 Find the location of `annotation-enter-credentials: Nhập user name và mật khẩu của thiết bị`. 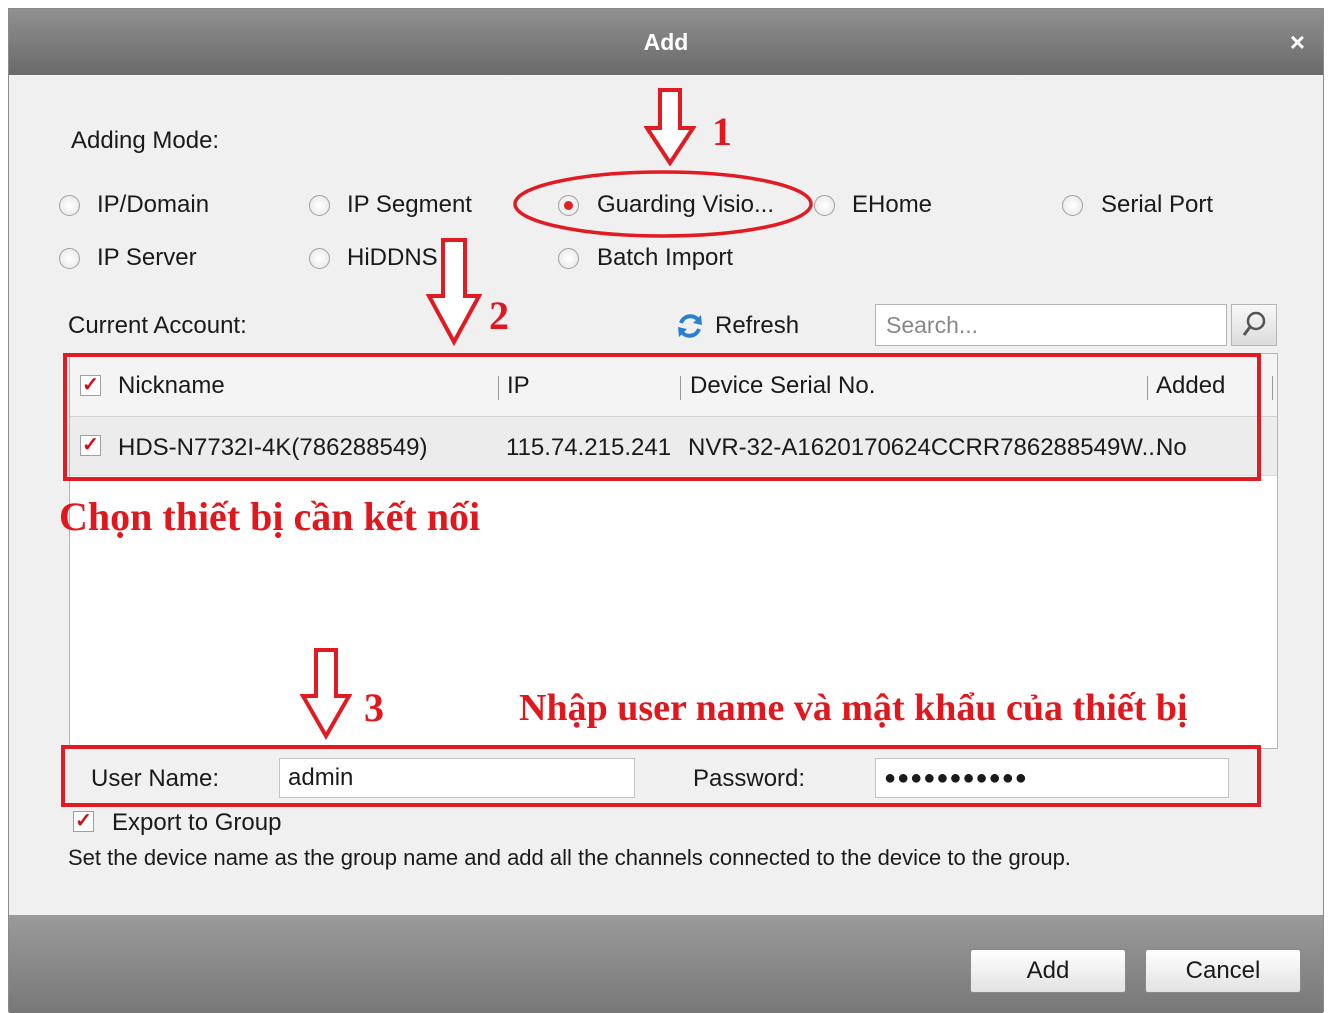

annotation-enter-credentials: Nhập user name và mật khẩu của thiết bị is located at coordinates (853, 708).